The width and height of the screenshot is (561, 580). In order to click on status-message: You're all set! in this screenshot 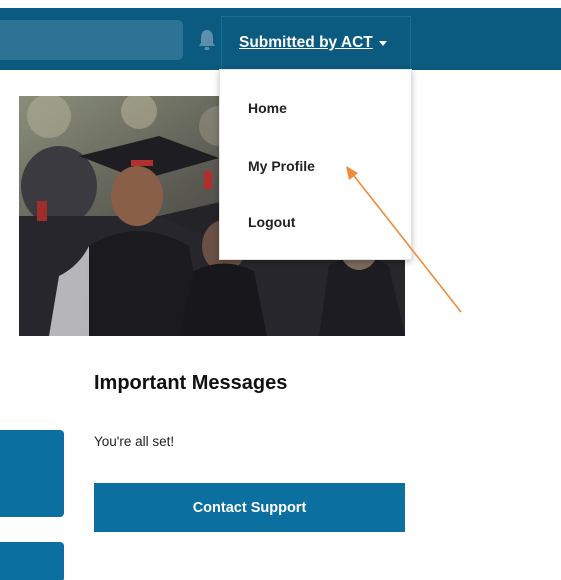, I will do `click(134, 441)`.